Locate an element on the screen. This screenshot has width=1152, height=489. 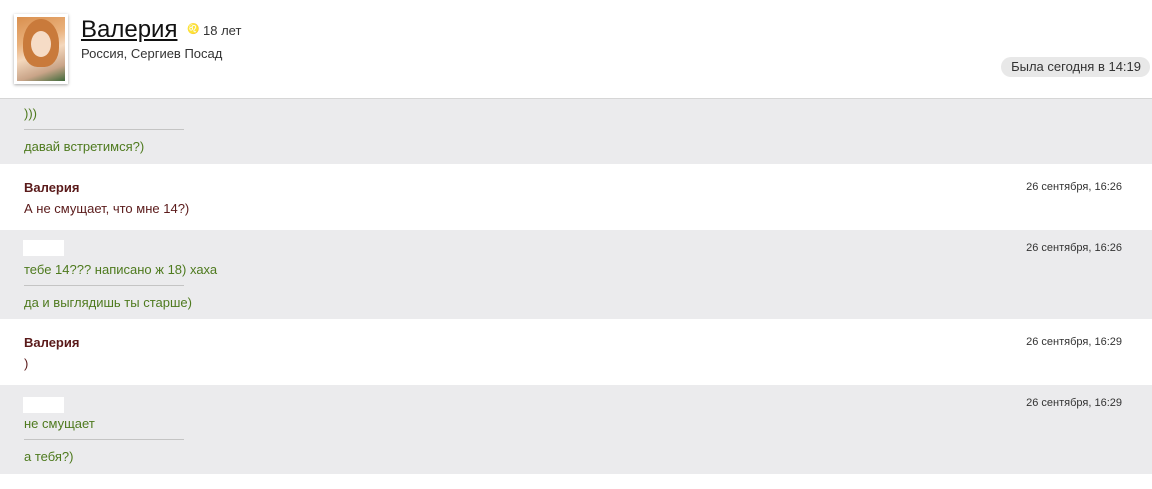
message-item: — ))) давай встретимся?) is located at coordinates (576, 128).